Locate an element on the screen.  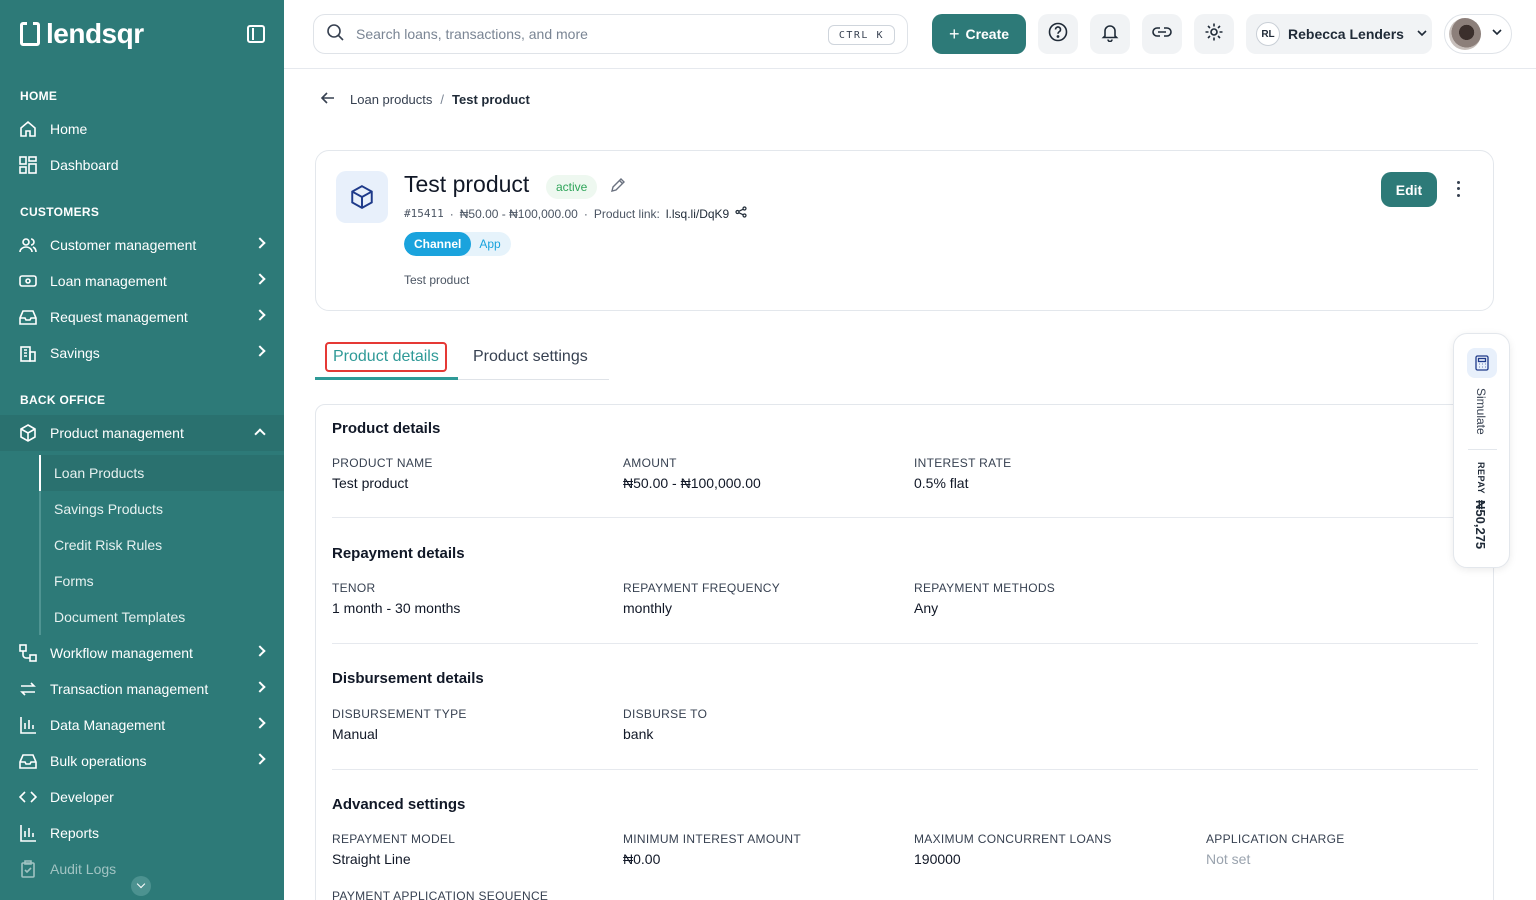
product-description: Test product is located at coordinates (437, 280).